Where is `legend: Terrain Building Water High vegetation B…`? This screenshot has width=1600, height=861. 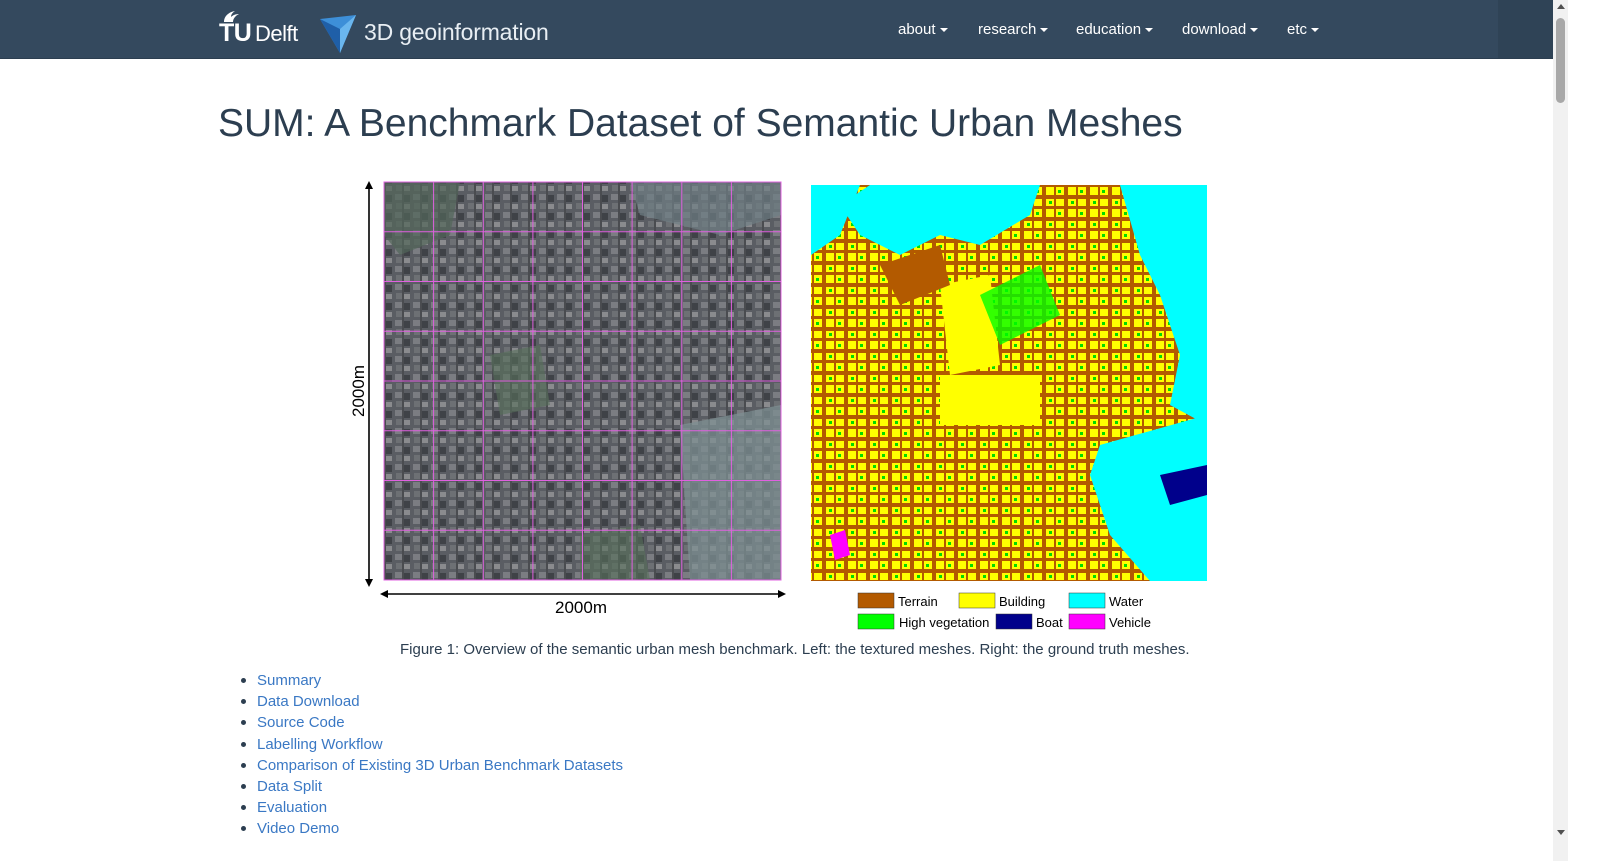
legend: Terrain Building Water High vegetation B… is located at coordinates (1004, 611).